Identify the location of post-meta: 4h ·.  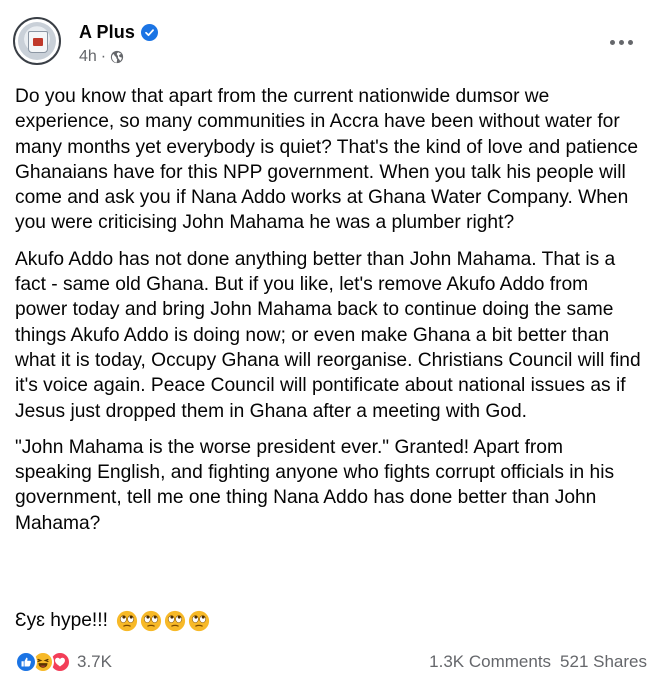
(101, 57).